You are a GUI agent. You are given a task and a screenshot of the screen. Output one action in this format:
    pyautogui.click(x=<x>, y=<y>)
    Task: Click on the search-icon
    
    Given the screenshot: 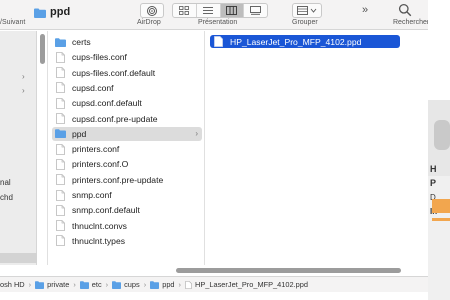 What is the action you would take?
    pyautogui.click(x=405, y=10)
    